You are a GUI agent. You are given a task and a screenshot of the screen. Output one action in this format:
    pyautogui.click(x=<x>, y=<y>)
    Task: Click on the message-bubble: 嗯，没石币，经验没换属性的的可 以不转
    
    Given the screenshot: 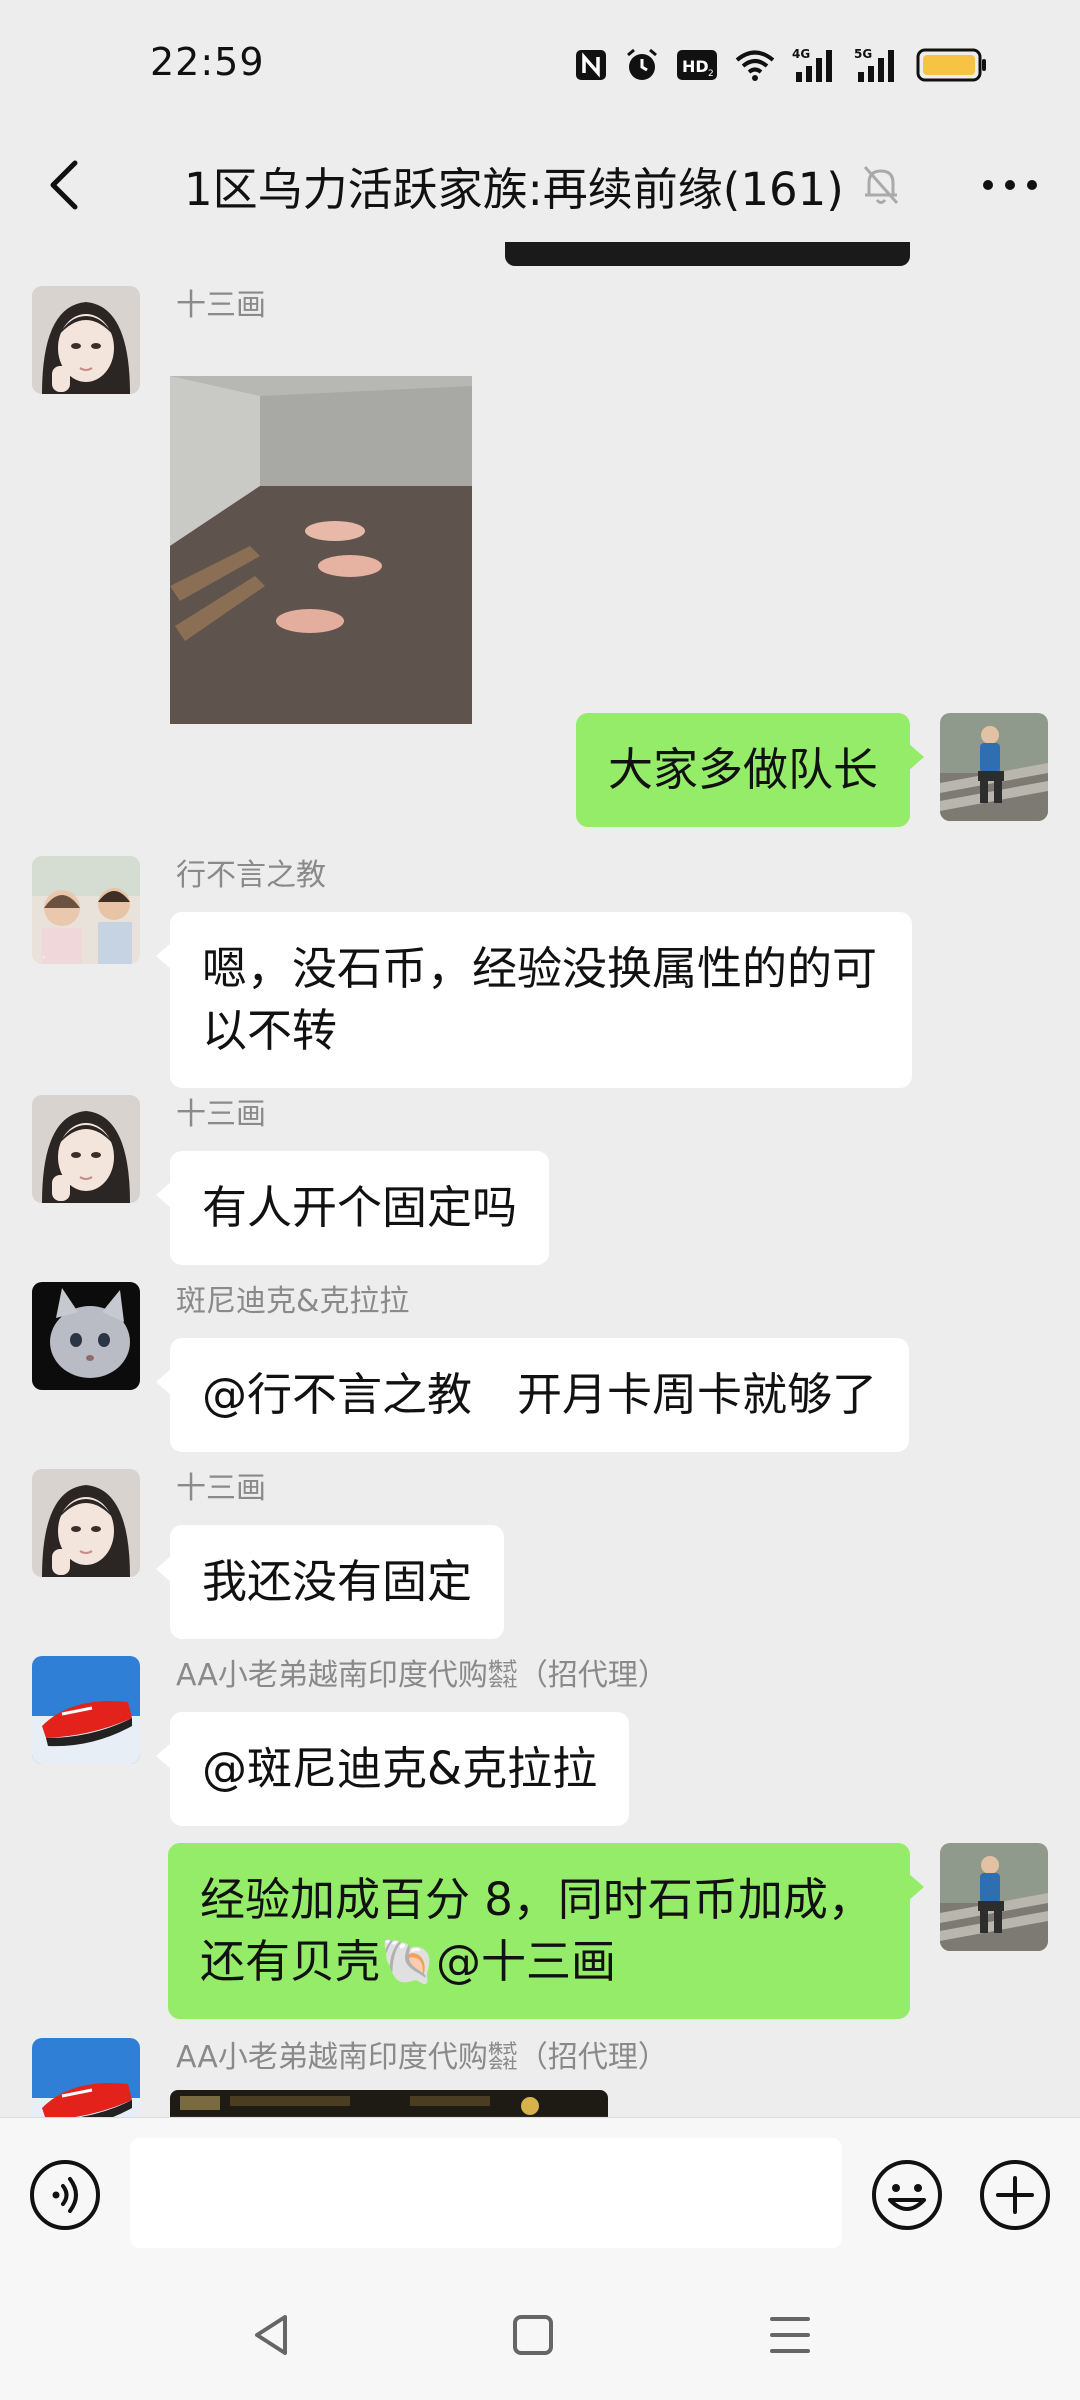 What is the action you would take?
    pyautogui.click(x=534, y=1000)
    